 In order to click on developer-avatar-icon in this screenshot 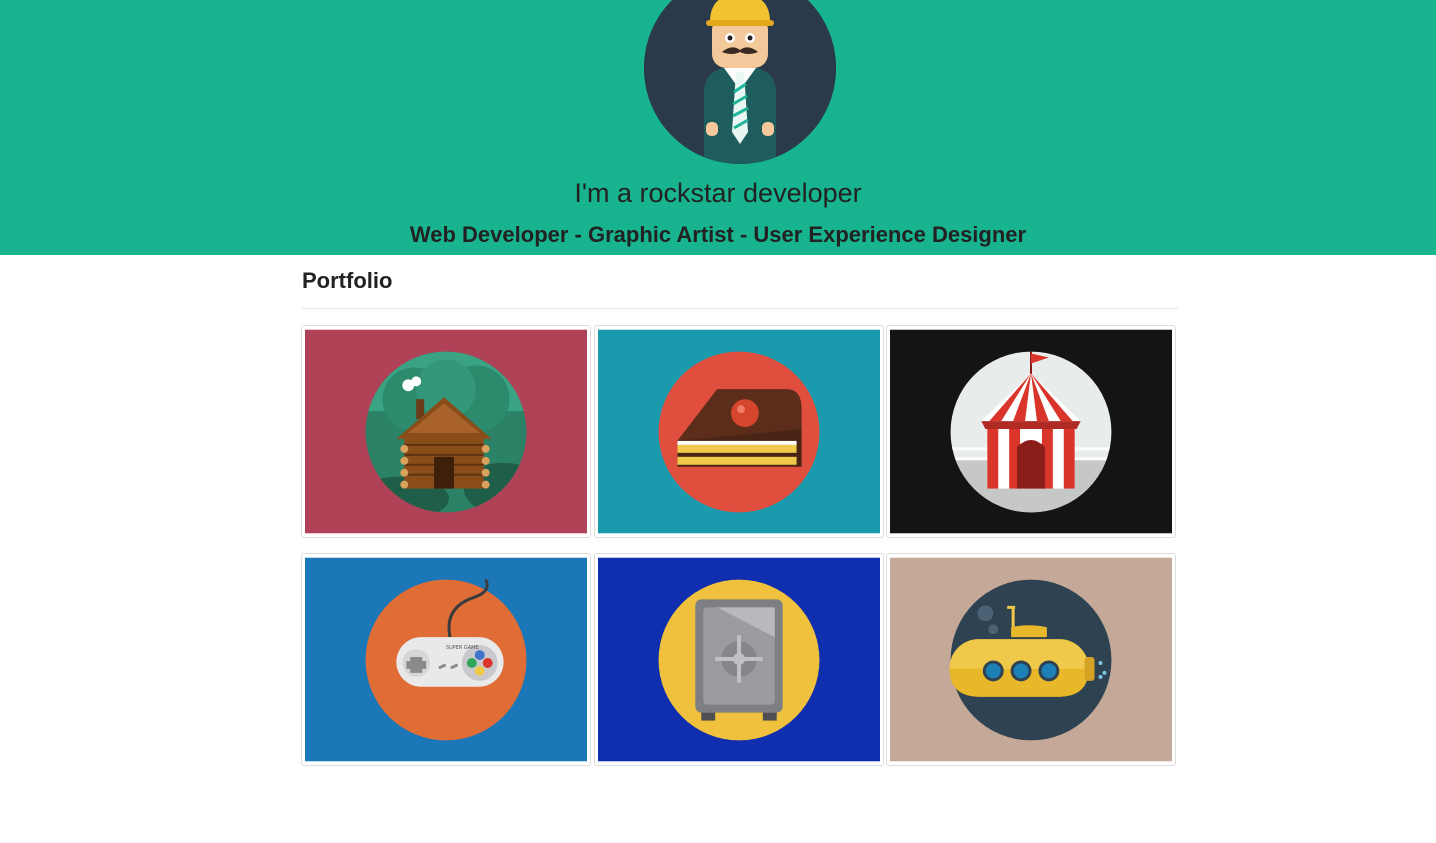, I will do `click(740, 82)`.